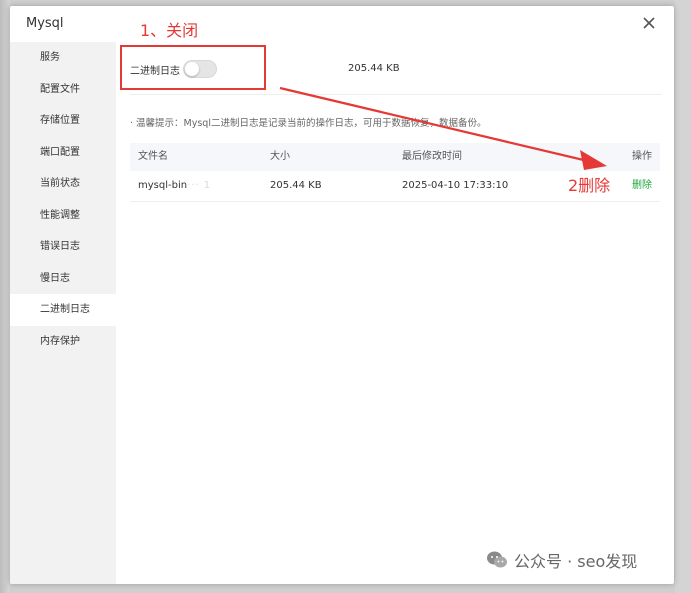 Image resolution: width=691 pixels, height=593 pixels. I want to click on row-filename-redacted: ··· 1, so click(199, 185).